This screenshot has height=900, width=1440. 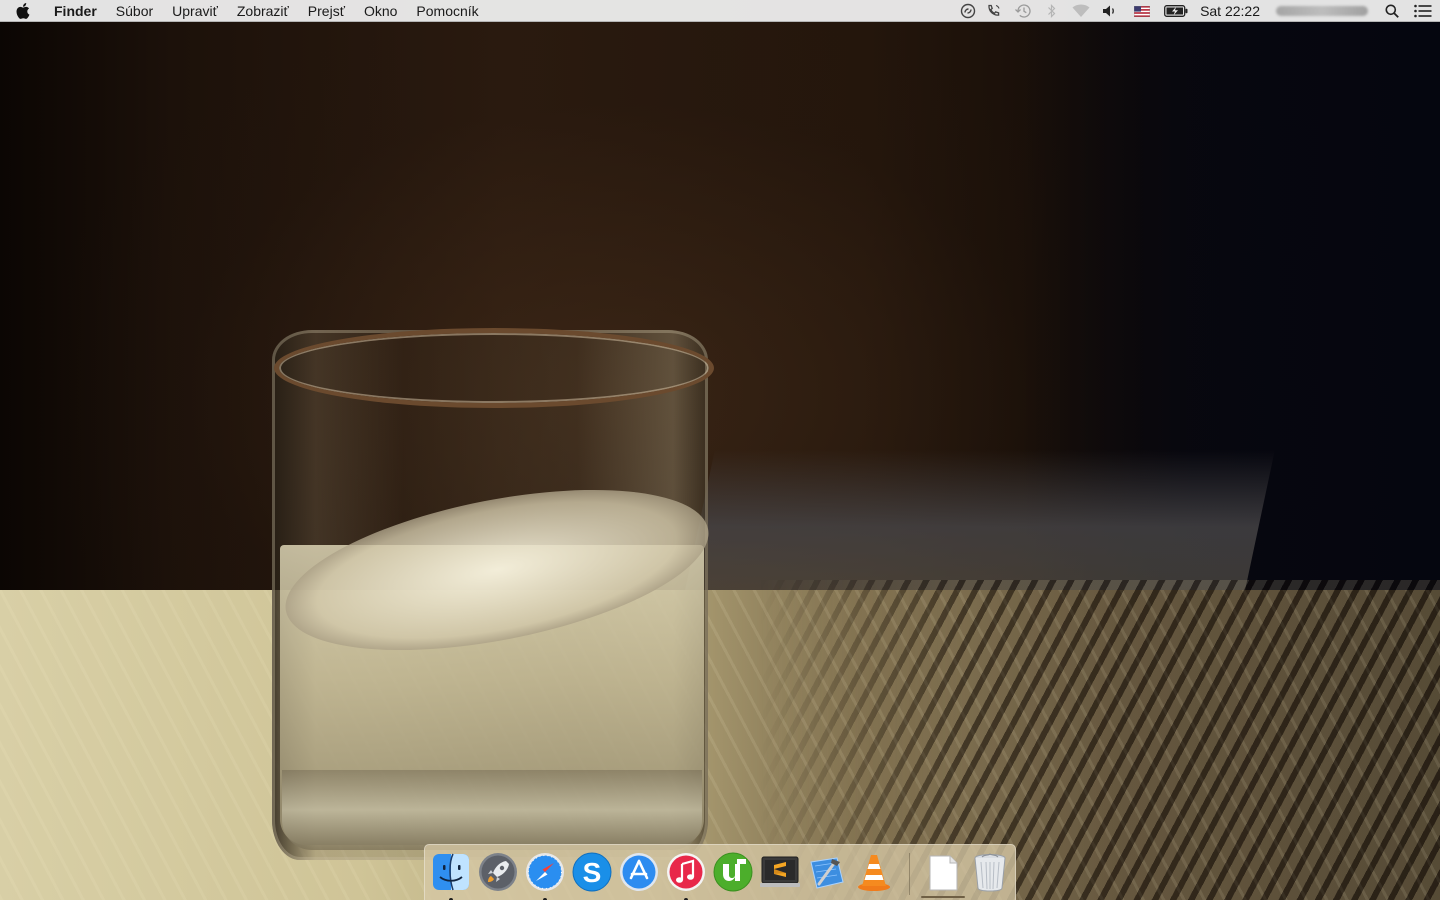 What do you see at coordinates (545, 872) in the screenshot?
I see `safari-icon` at bounding box center [545, 872].